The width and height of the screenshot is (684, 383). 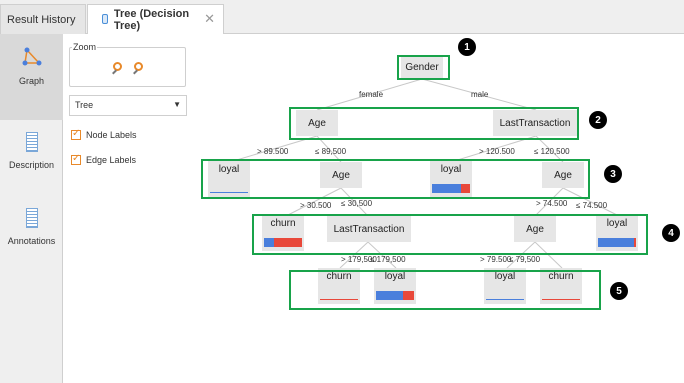 I want to click on tab-decision-tree: Tree (Decision Tree) ✕, so click(x=155, y=19).